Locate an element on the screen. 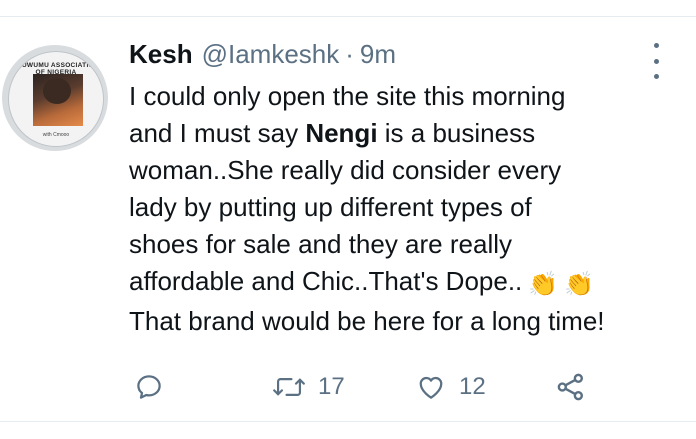 The image size is (696, 439). like-button: 12 is located at coordinates (450, 387).